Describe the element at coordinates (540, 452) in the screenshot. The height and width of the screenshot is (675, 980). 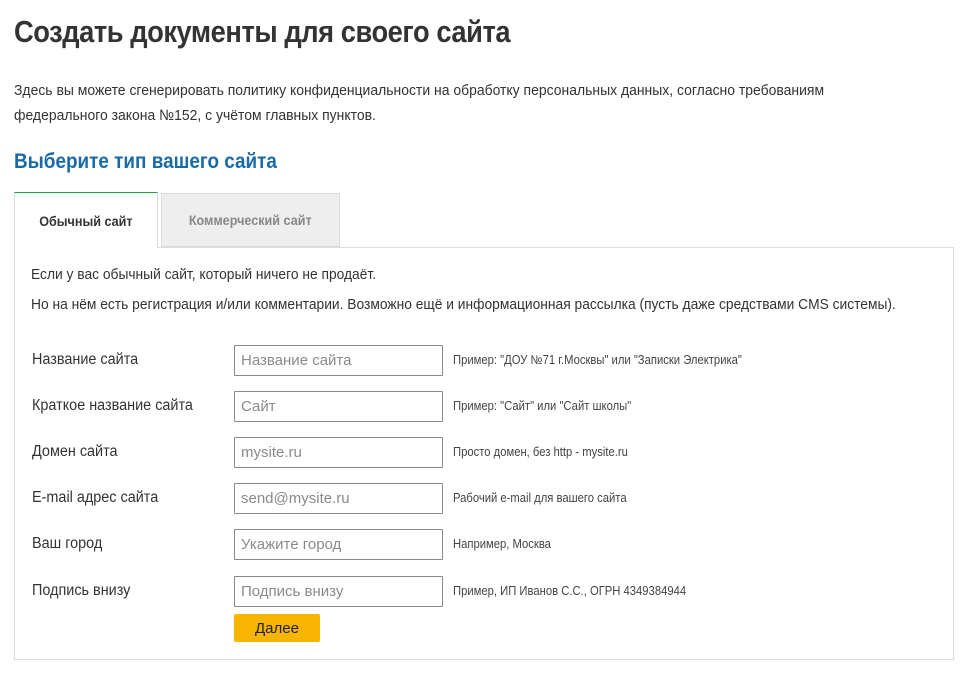
I see `field-hint: Просто домен, без http - mysite.ru` at that location.